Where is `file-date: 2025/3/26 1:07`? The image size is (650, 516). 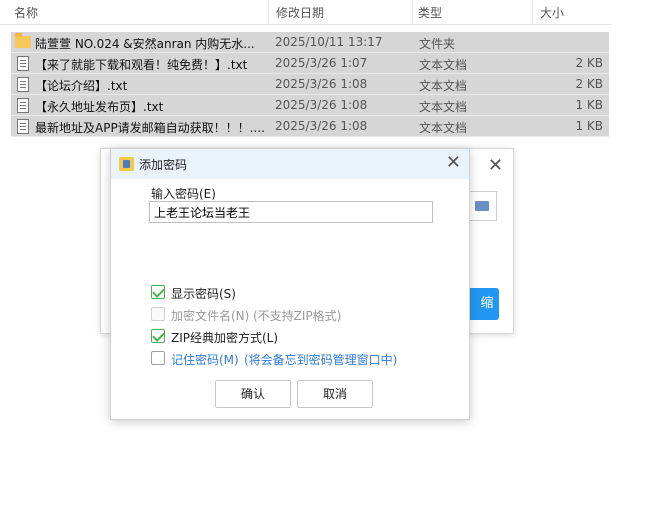
file-date: 2025/3/26 1:07 is located at coordinates (321, 63).